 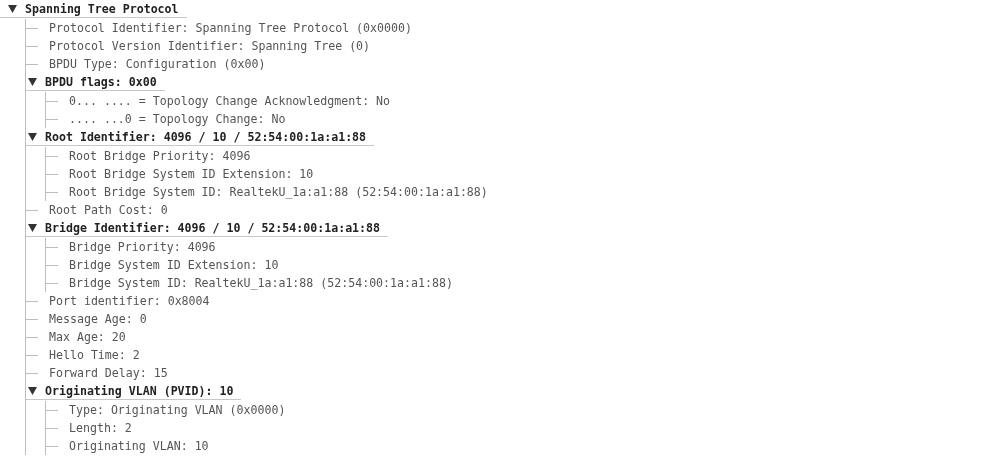 I want to click on tree-section-header: Bridge Identifier: 4096 / 10 / 52:54:00:1a:a1:88, so click(x=207, y=228).